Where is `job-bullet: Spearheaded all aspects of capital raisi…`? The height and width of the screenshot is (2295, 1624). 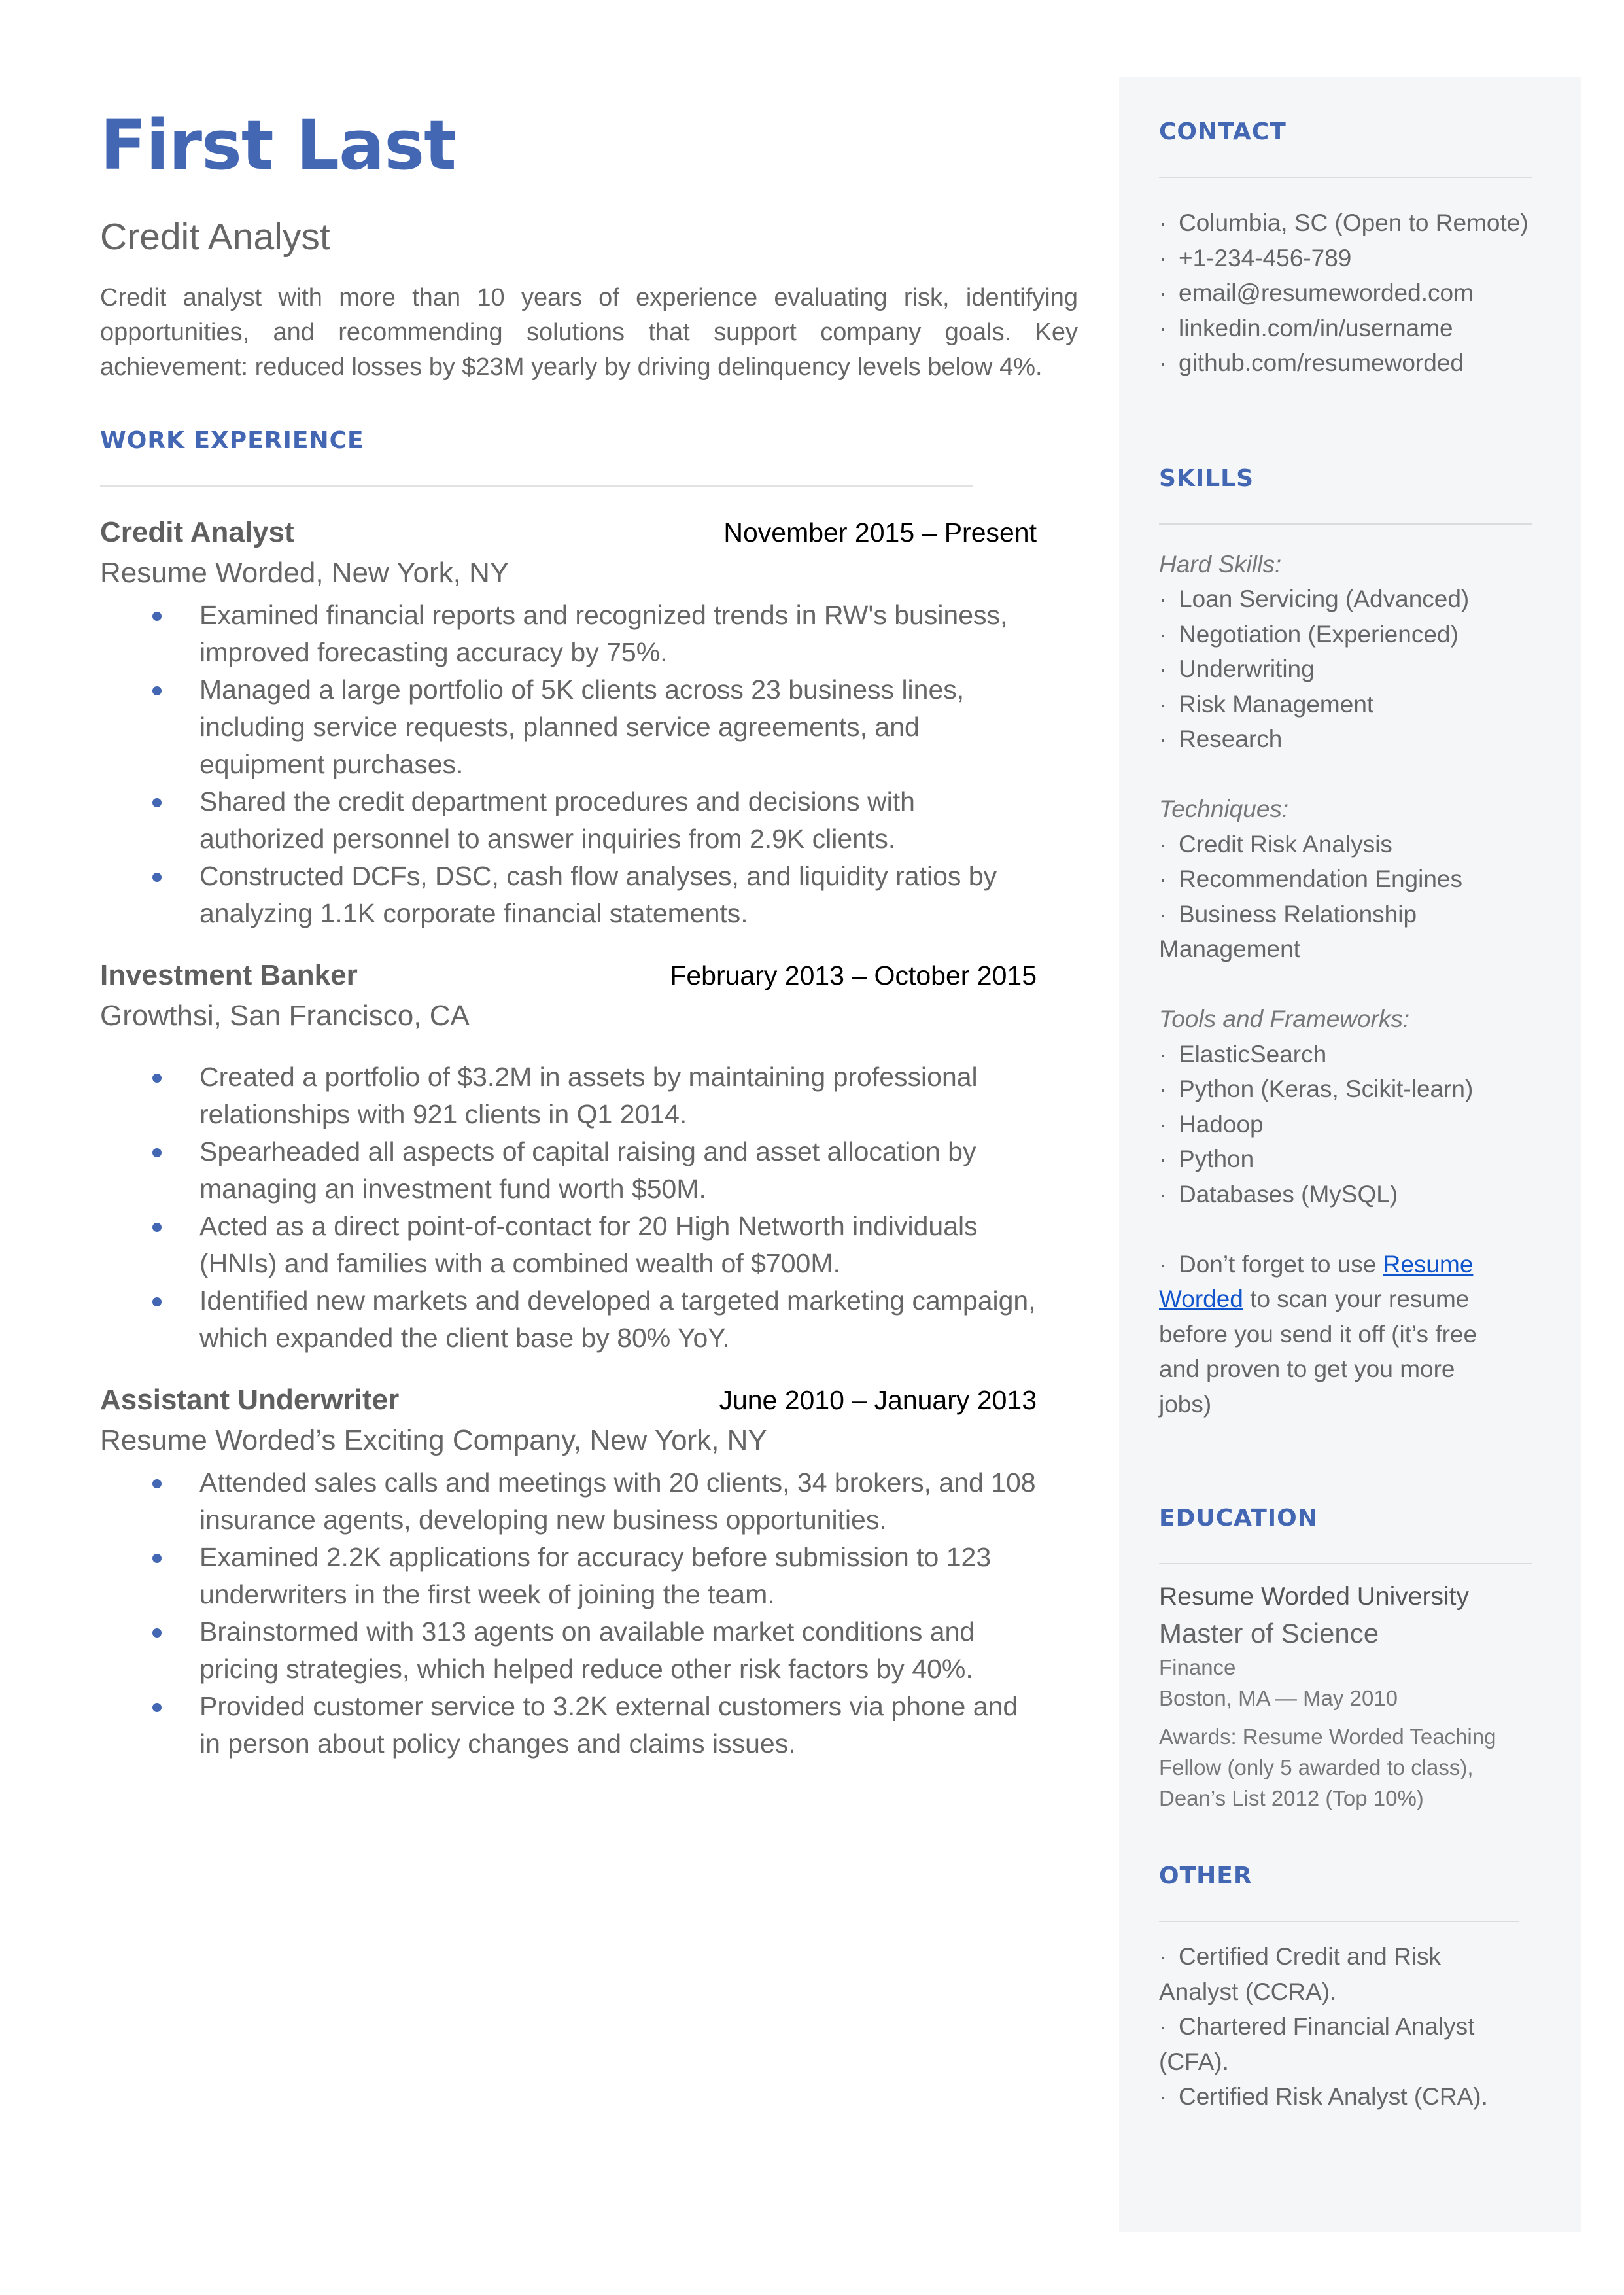 job-bullet: Spearheaded all aspects of capital raisi… is located at coordinates (597, 1170).